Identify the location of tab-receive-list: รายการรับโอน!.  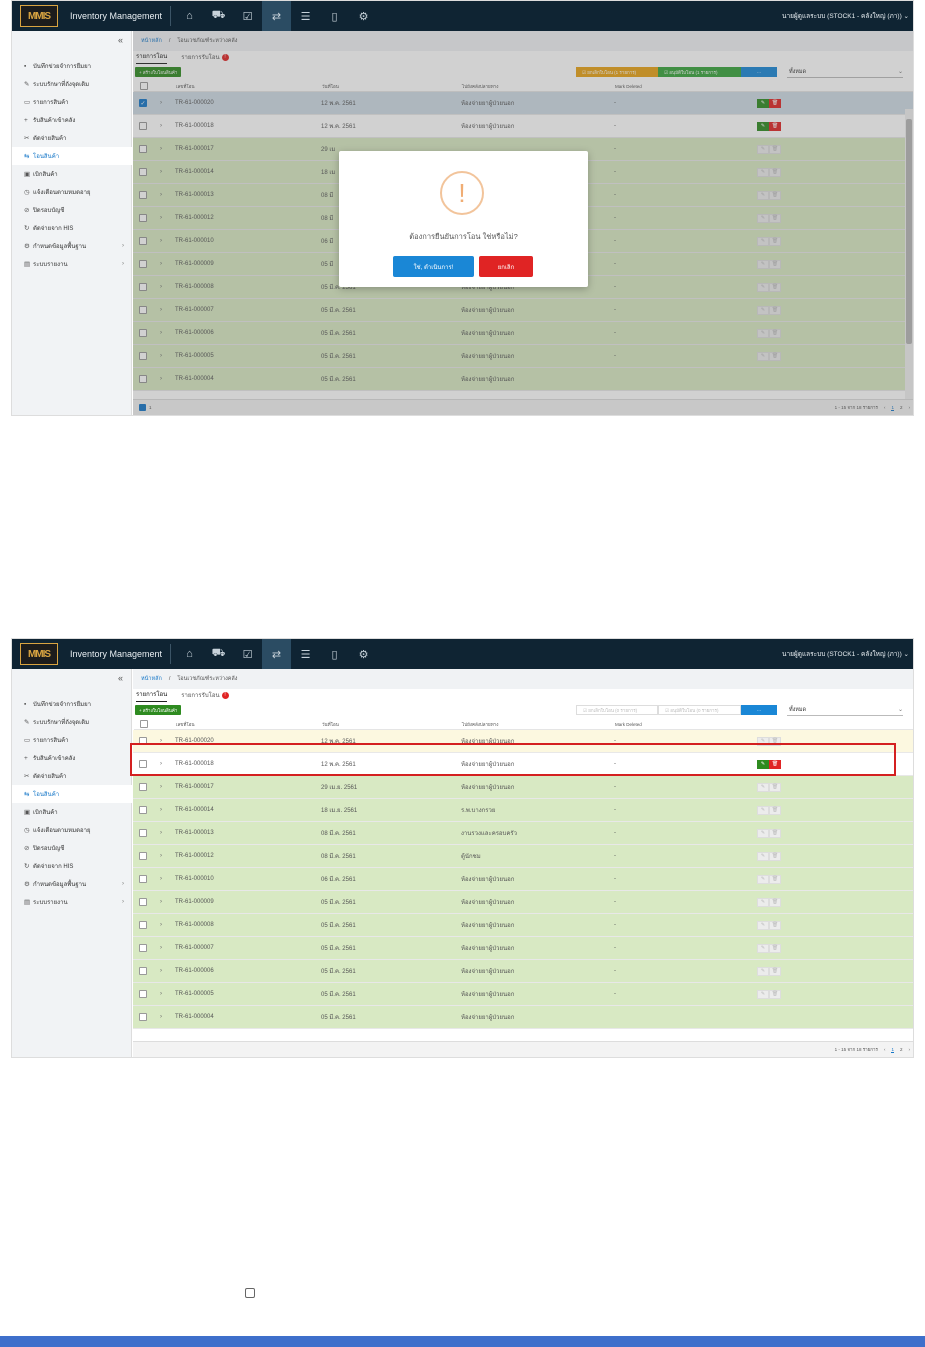
(205, 696).